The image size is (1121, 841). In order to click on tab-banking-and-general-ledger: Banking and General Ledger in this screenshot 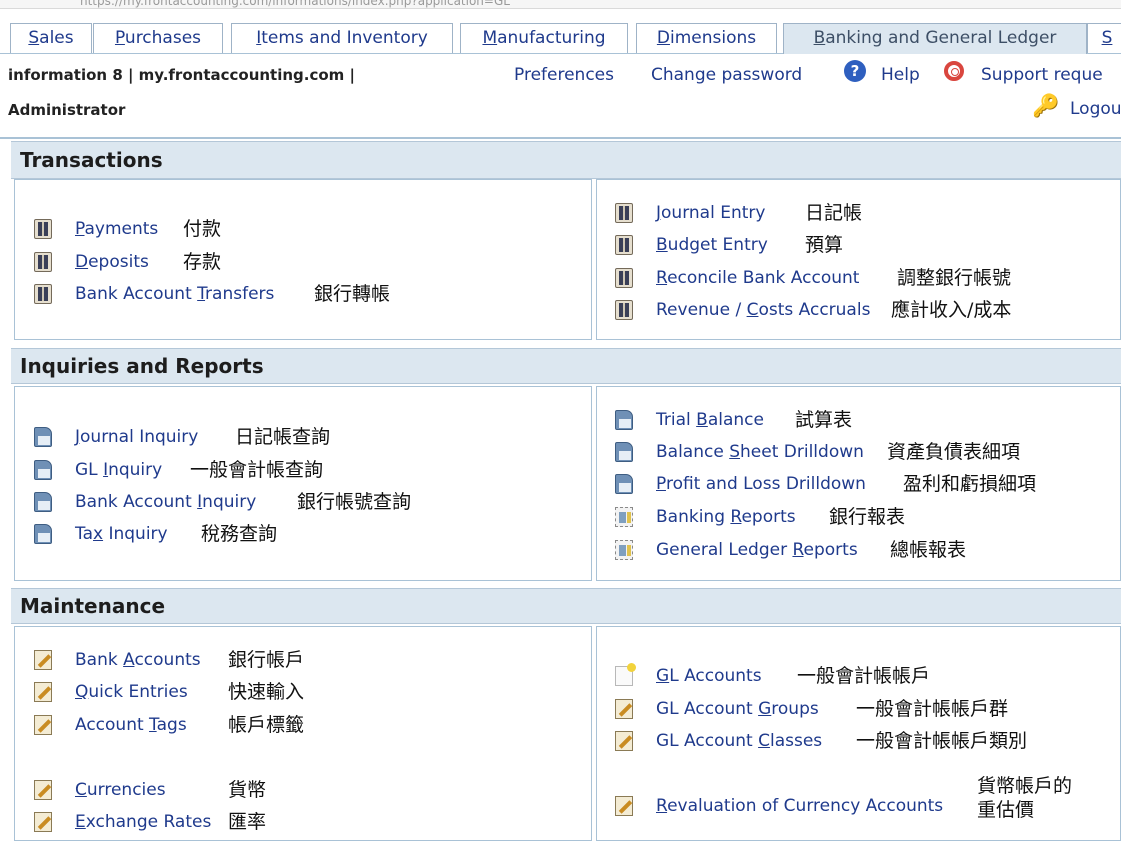, I will do `click(935, 38)`.